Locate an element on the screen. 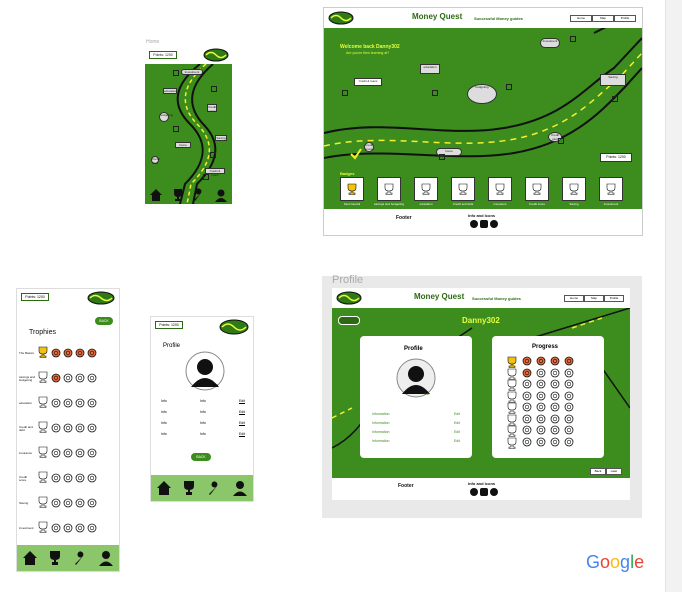  later-button: Later is located at coordinates (614, 471).